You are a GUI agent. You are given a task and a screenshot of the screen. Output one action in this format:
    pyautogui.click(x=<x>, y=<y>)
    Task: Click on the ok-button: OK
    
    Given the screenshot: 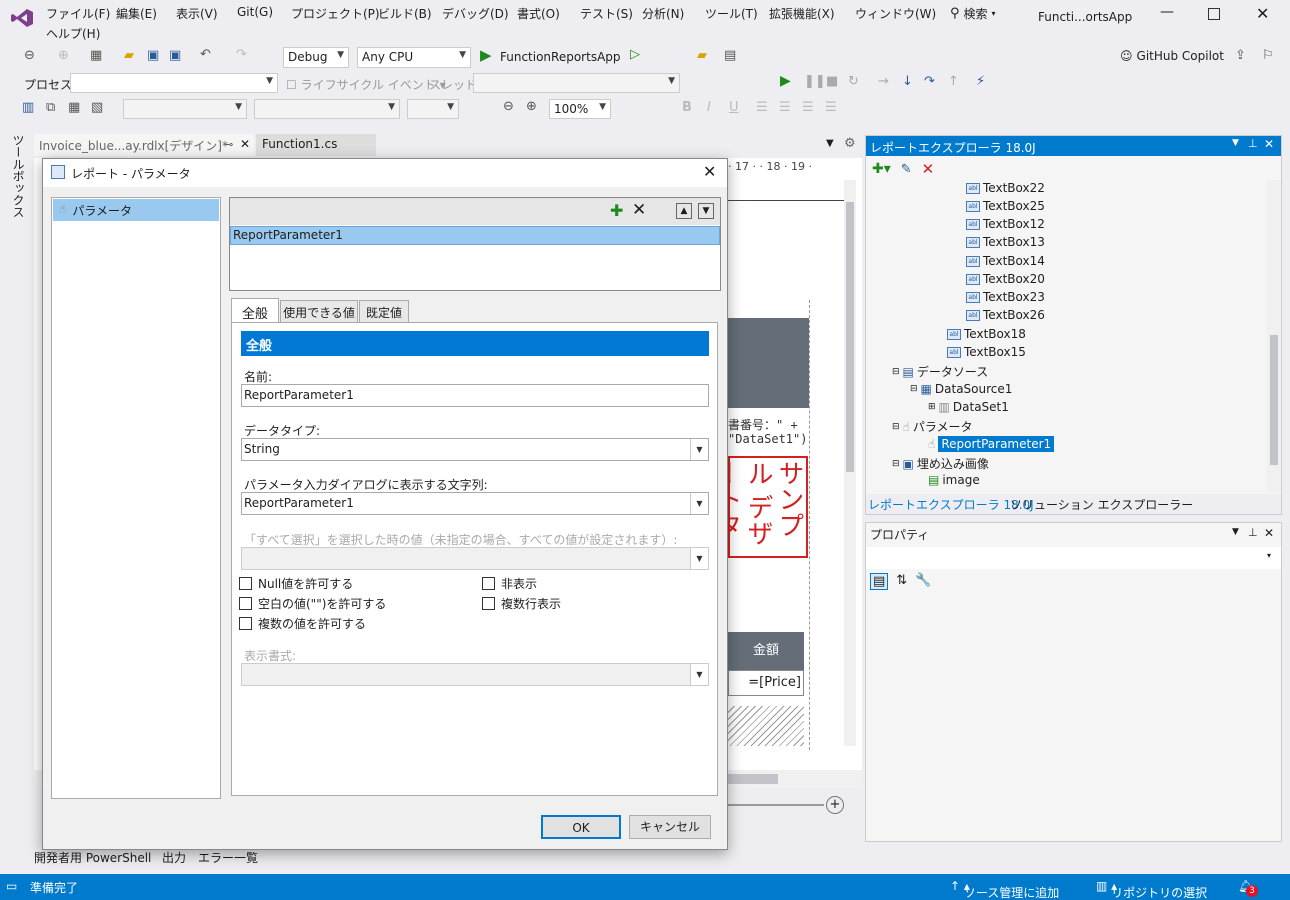 What is the action you would take?
    pyautogui.click(x=581, y=827)
    